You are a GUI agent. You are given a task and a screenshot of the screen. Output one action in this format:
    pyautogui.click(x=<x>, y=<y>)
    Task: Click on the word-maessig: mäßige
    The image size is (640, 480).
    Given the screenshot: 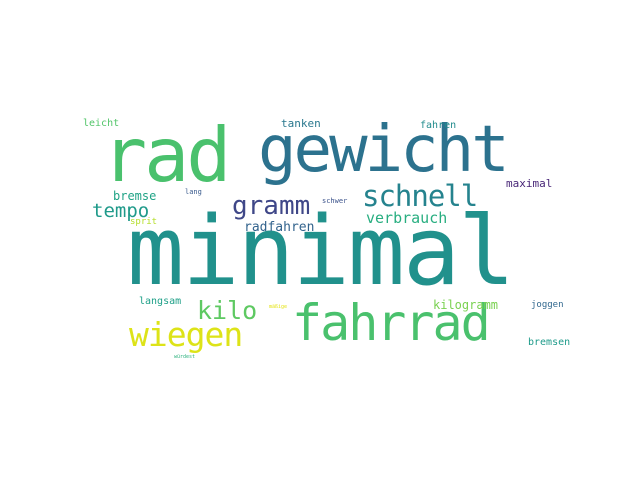 What is the action you would take?
    pyautogui.click(x=278, y=307)
    